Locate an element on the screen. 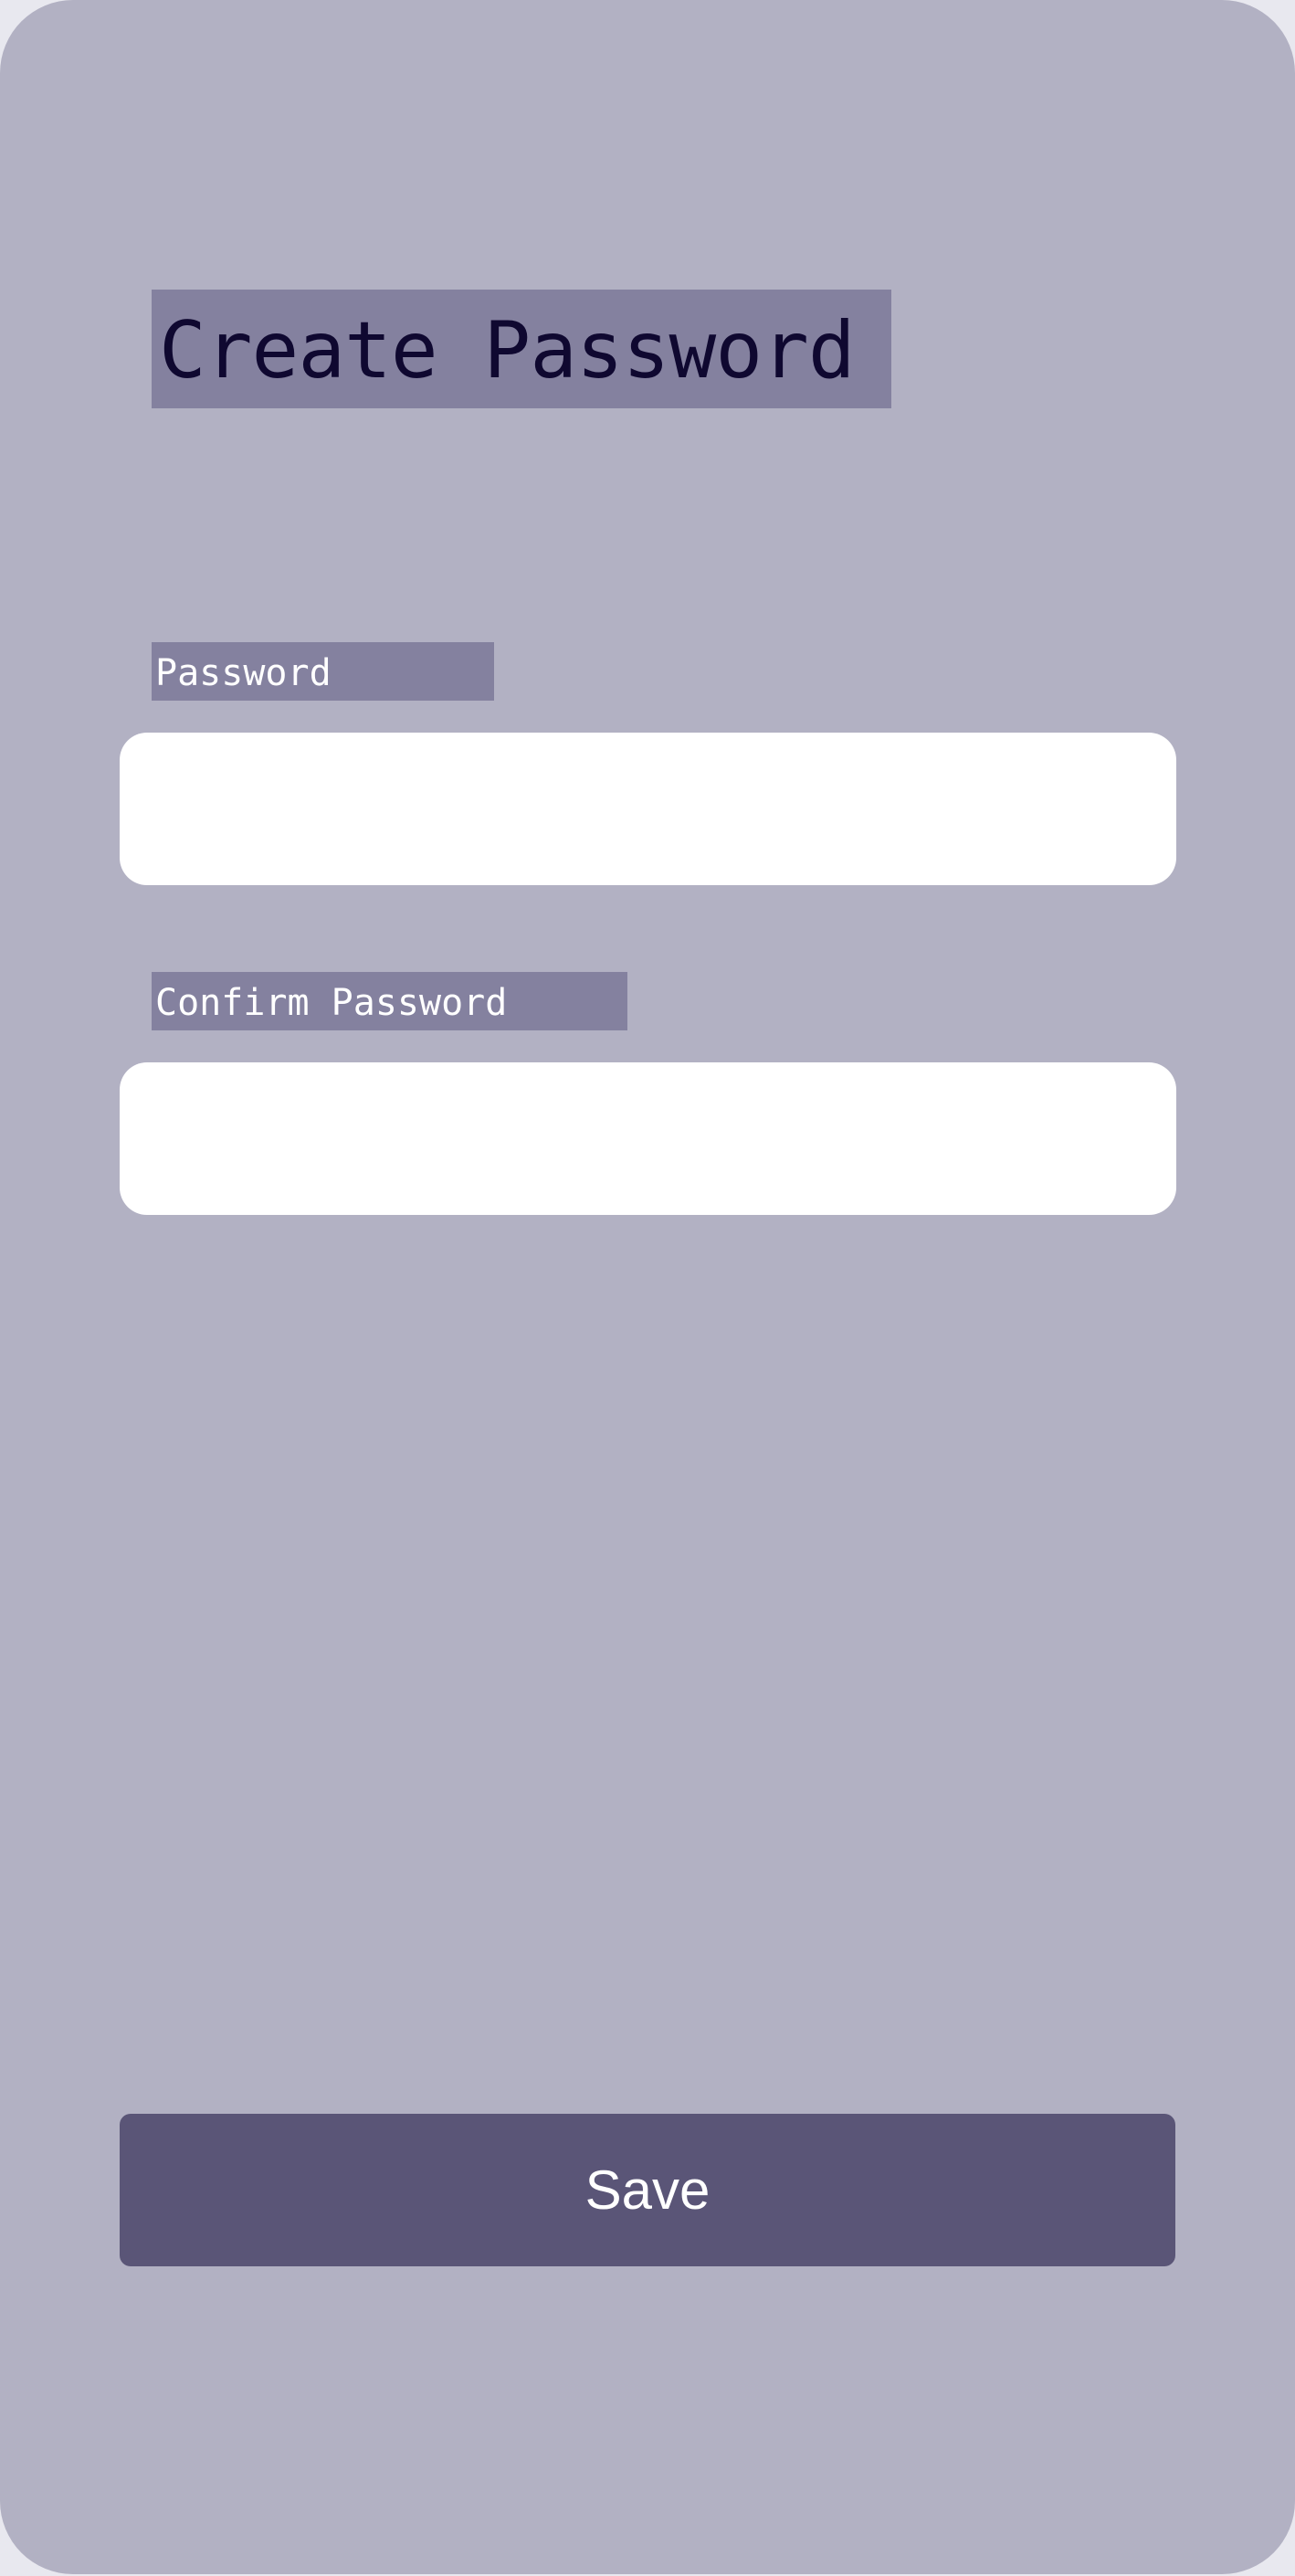  save-button: Save is located at coordinates (647, 2190).